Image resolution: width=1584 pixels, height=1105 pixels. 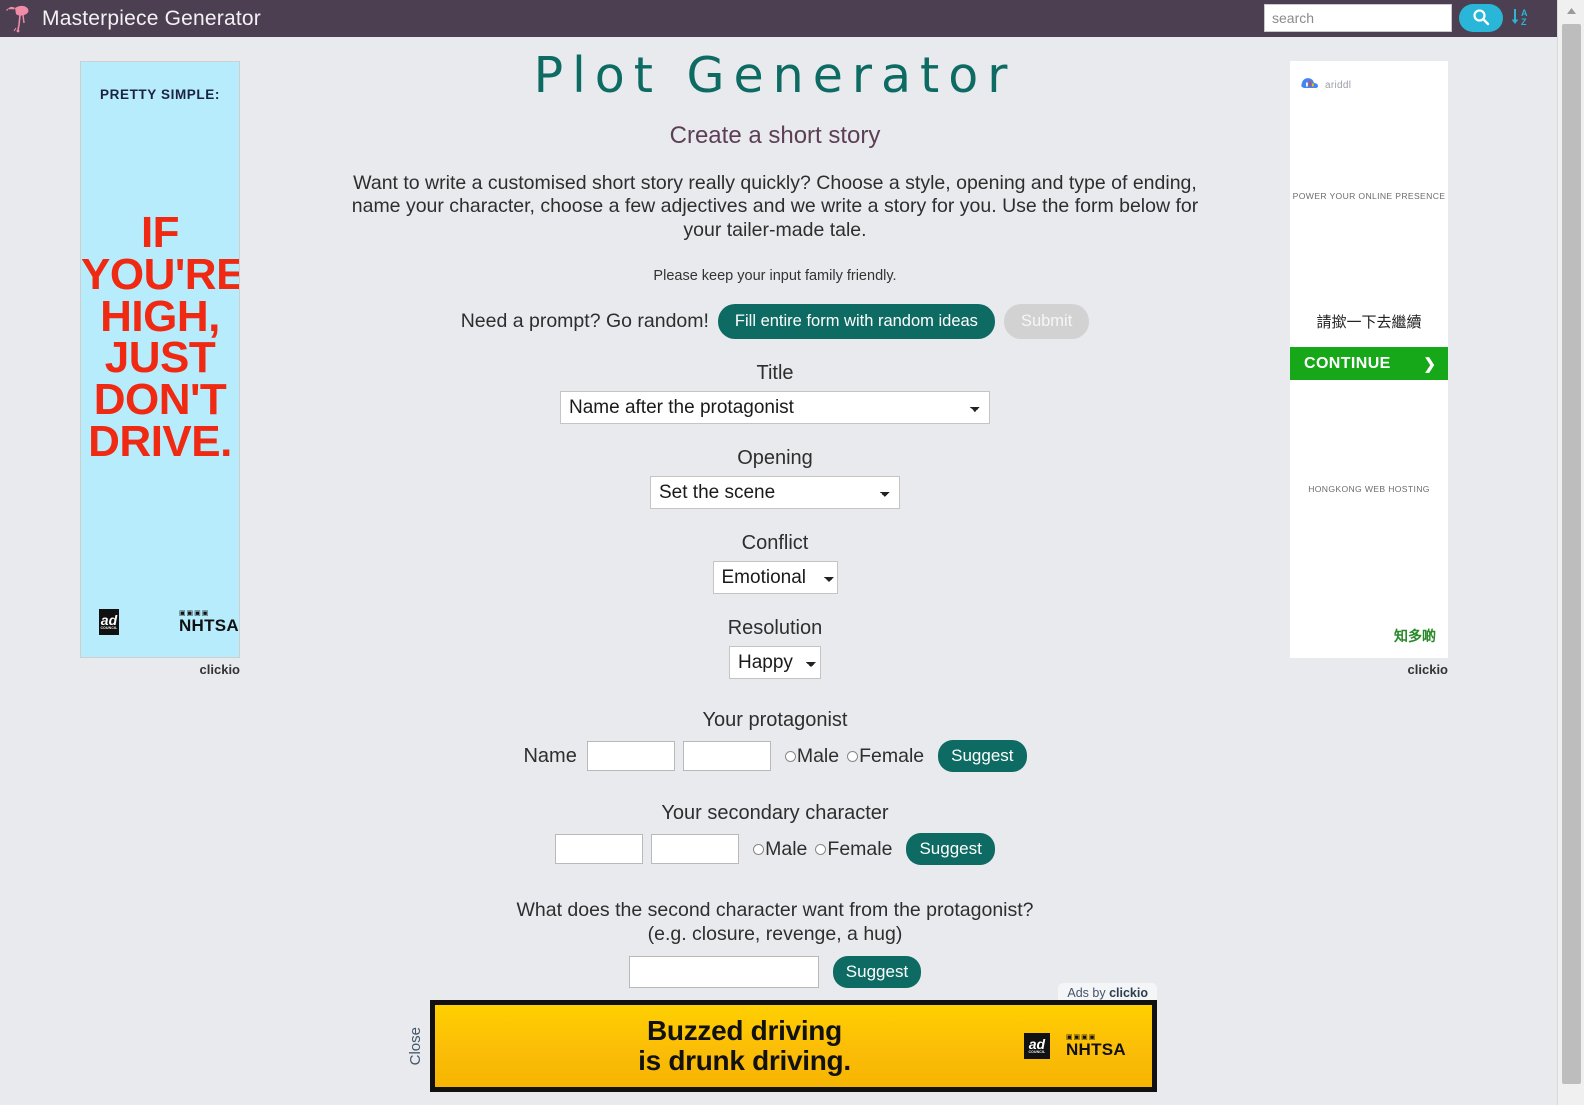 I want to click on left-ad-line: DRIVE., so click(x=160, y=441).